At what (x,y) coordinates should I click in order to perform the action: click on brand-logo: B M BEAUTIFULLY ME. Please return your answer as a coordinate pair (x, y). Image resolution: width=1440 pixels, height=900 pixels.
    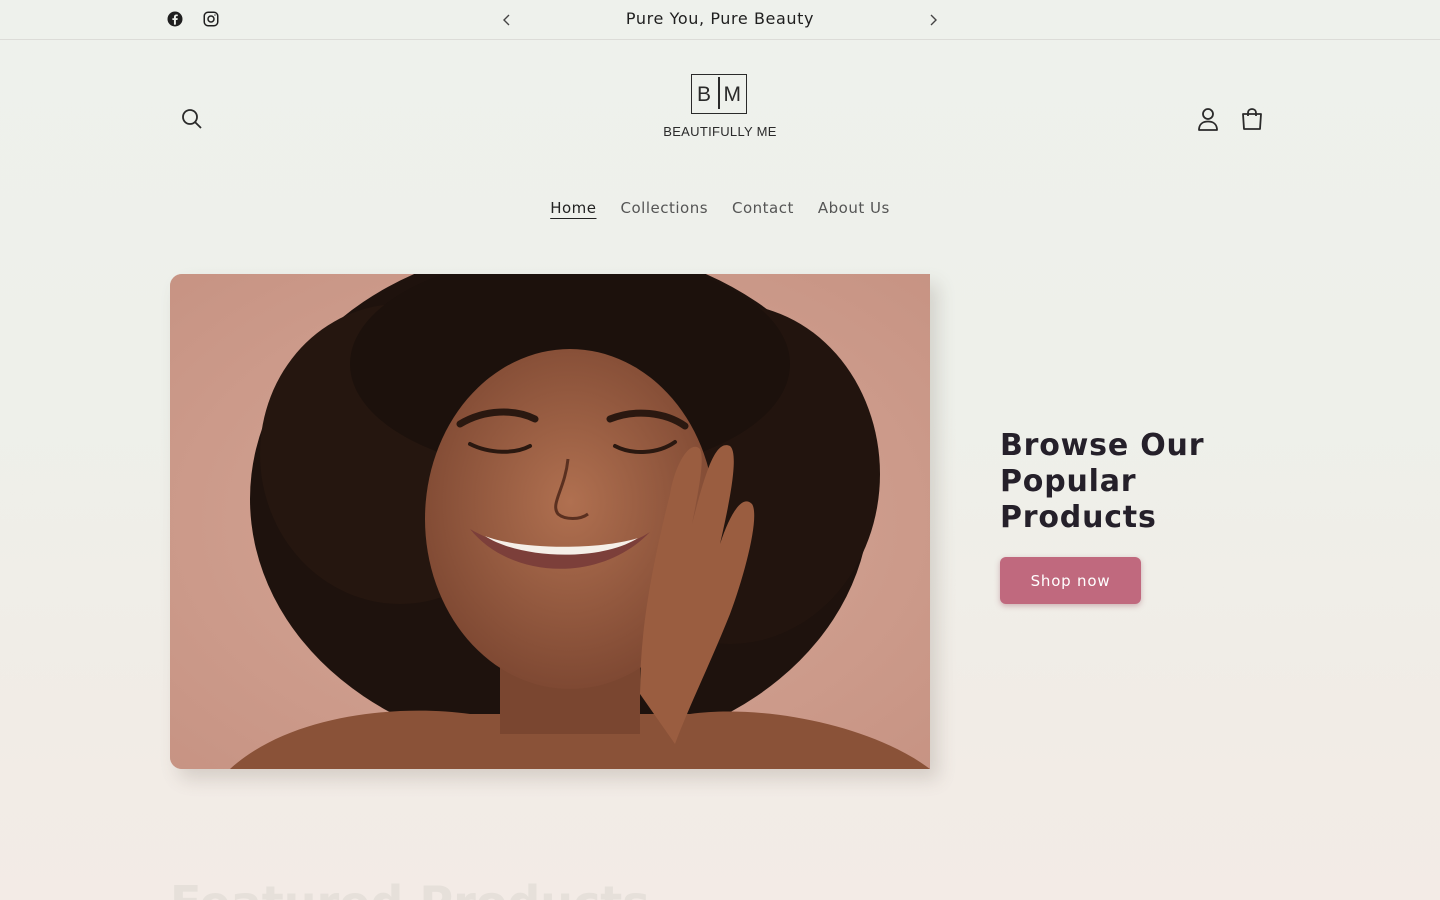
    Looking at the image, I should click on (720, 108).